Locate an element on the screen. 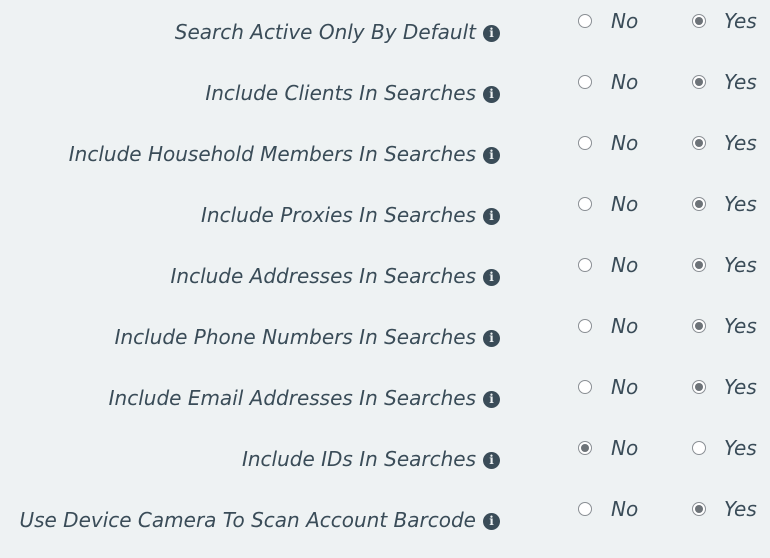 The image size is (770, 558). setting-label-group: Include Addresses In Searches i is located at coordinates (335, 276).